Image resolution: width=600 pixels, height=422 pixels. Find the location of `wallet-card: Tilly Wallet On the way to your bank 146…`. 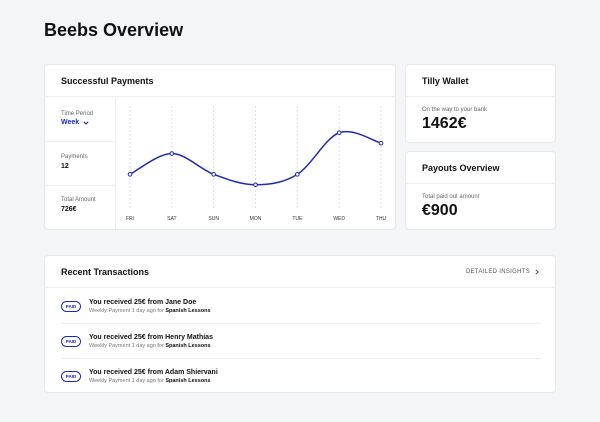

wallet-card: Tilly Wallet On the way to your bank 146… is located at coordinates (480, 103).